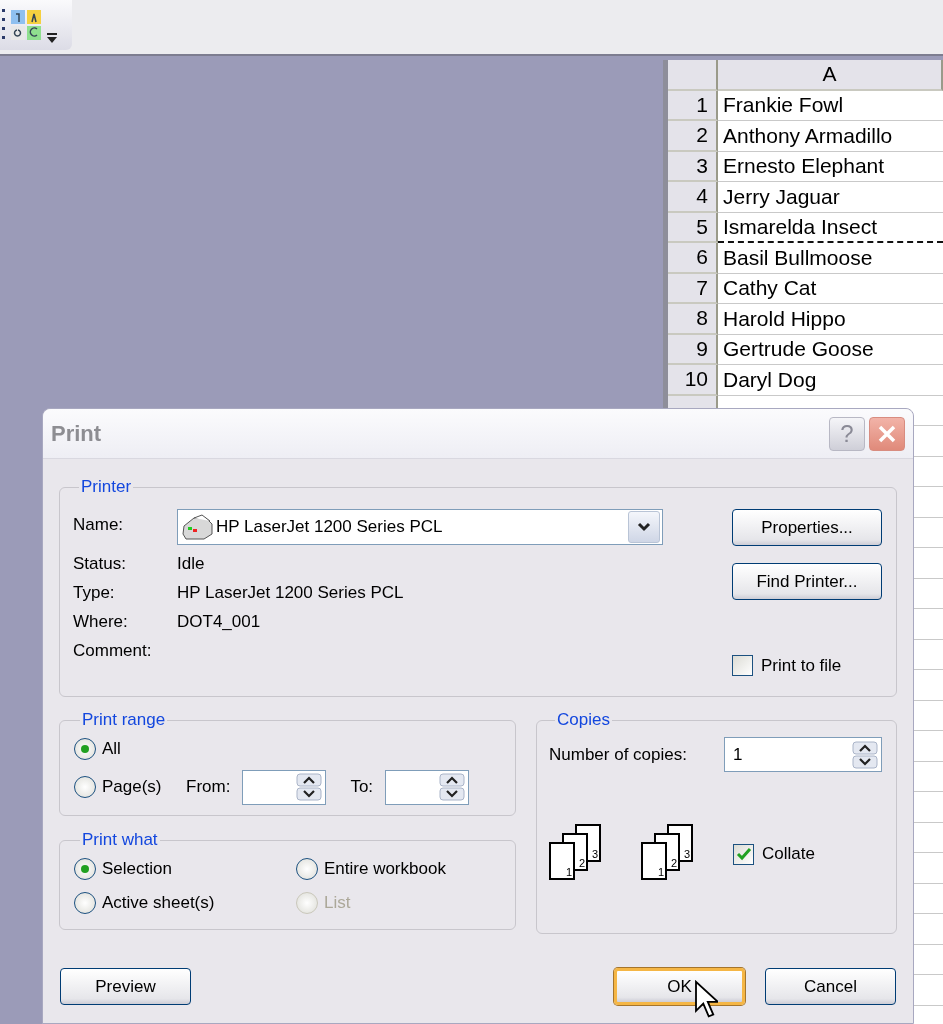 The height and width of the screenshot is (1024, 943). What do you see at coordinates (385, 869) in the screenshot?
I see `radio-label: Entire workbook` at bounding box center [385, 869].